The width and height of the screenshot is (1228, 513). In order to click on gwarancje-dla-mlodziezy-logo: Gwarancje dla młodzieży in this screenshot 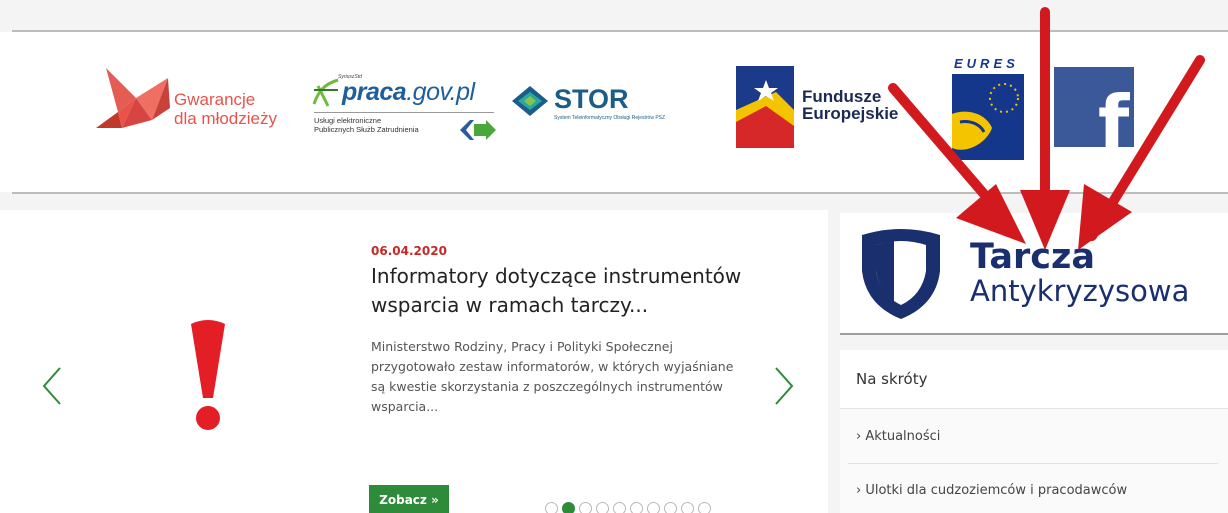, I will do `click(192, 103)`.